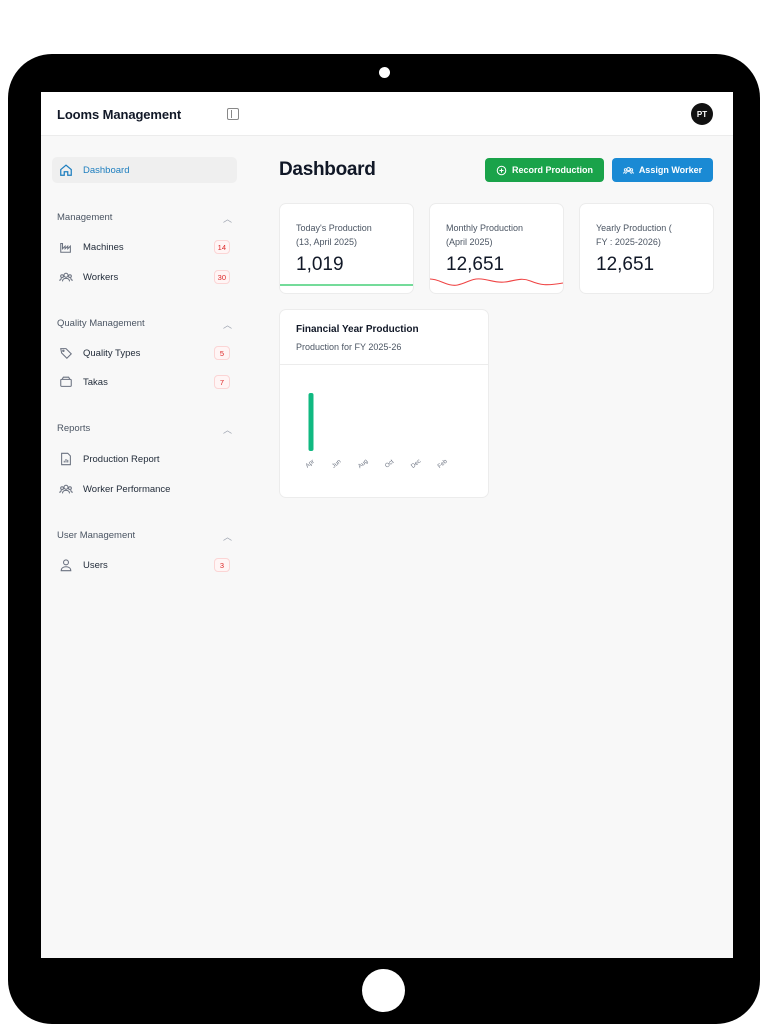 The height and width of the screenshot is (1024, 768). What do you see at coordinates (389, 464) in the screenshot?
I see `x-tick-label: Oct` at bounding box center [389, 464].